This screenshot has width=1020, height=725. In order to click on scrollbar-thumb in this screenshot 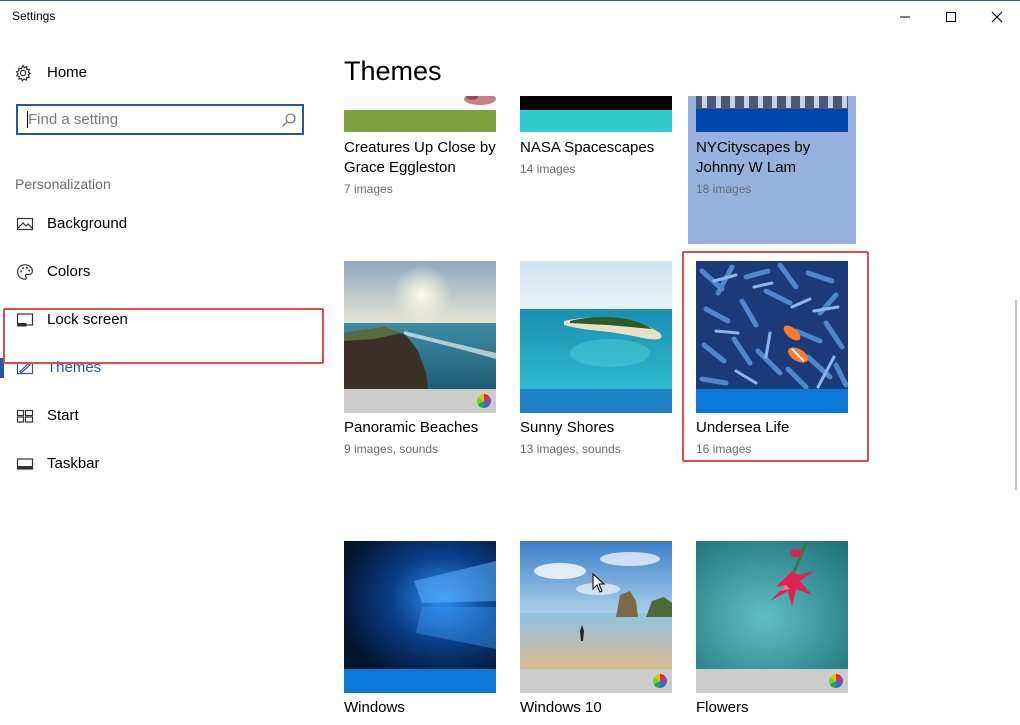, I will do `click(1016, 395)`.